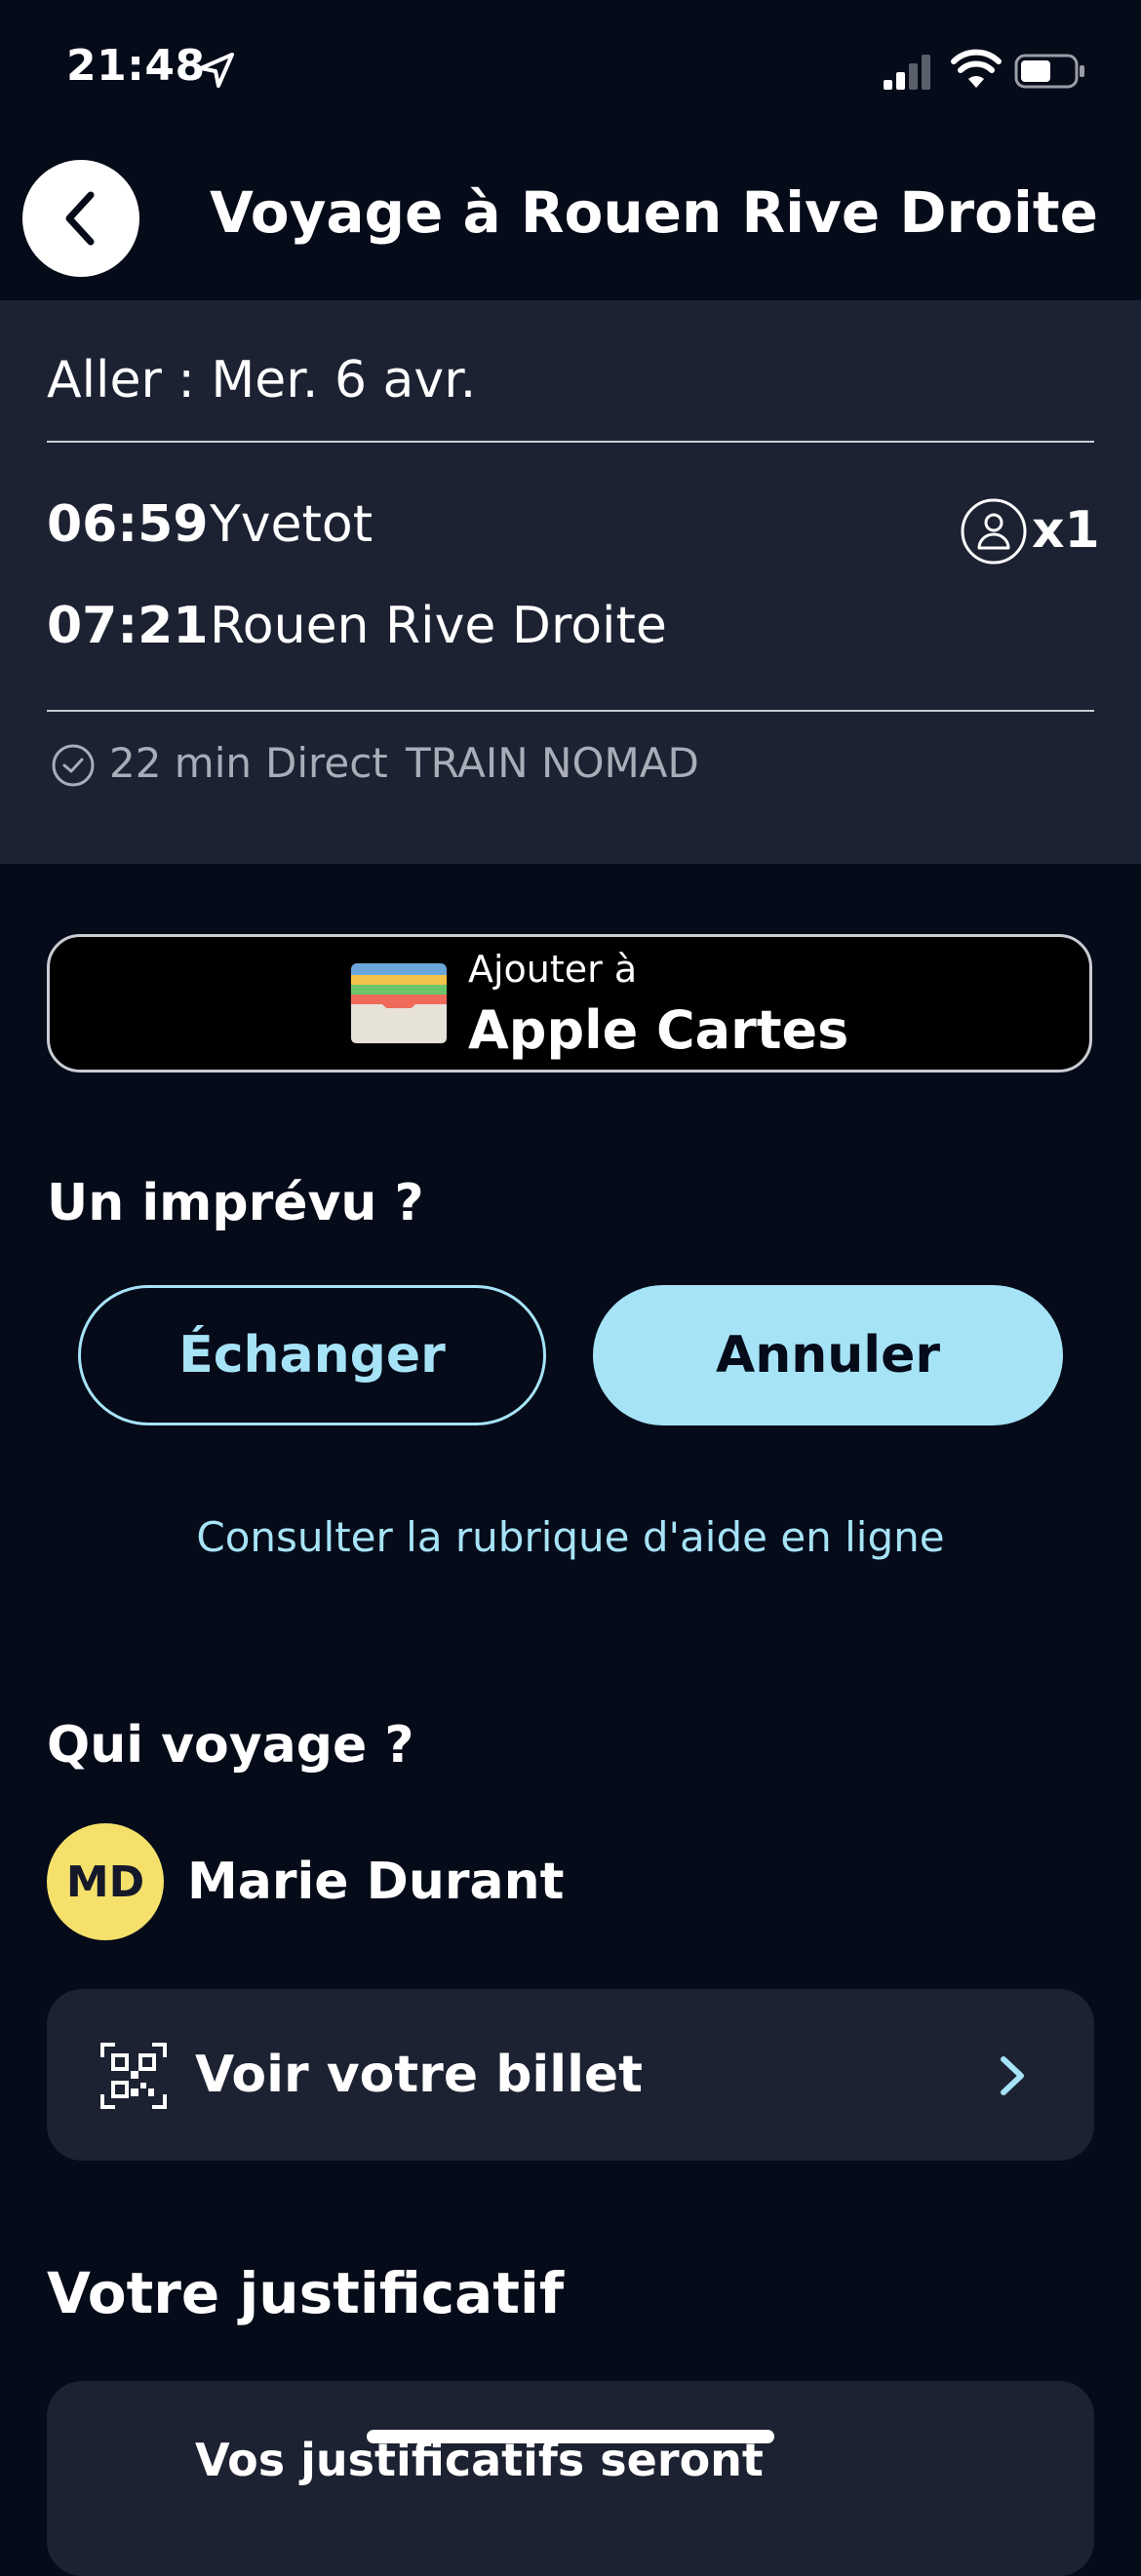 Image resolution: width=1141 pixels, height=2576 pixels. I want to click on trip-duration: 22 min, so click(180, 763).